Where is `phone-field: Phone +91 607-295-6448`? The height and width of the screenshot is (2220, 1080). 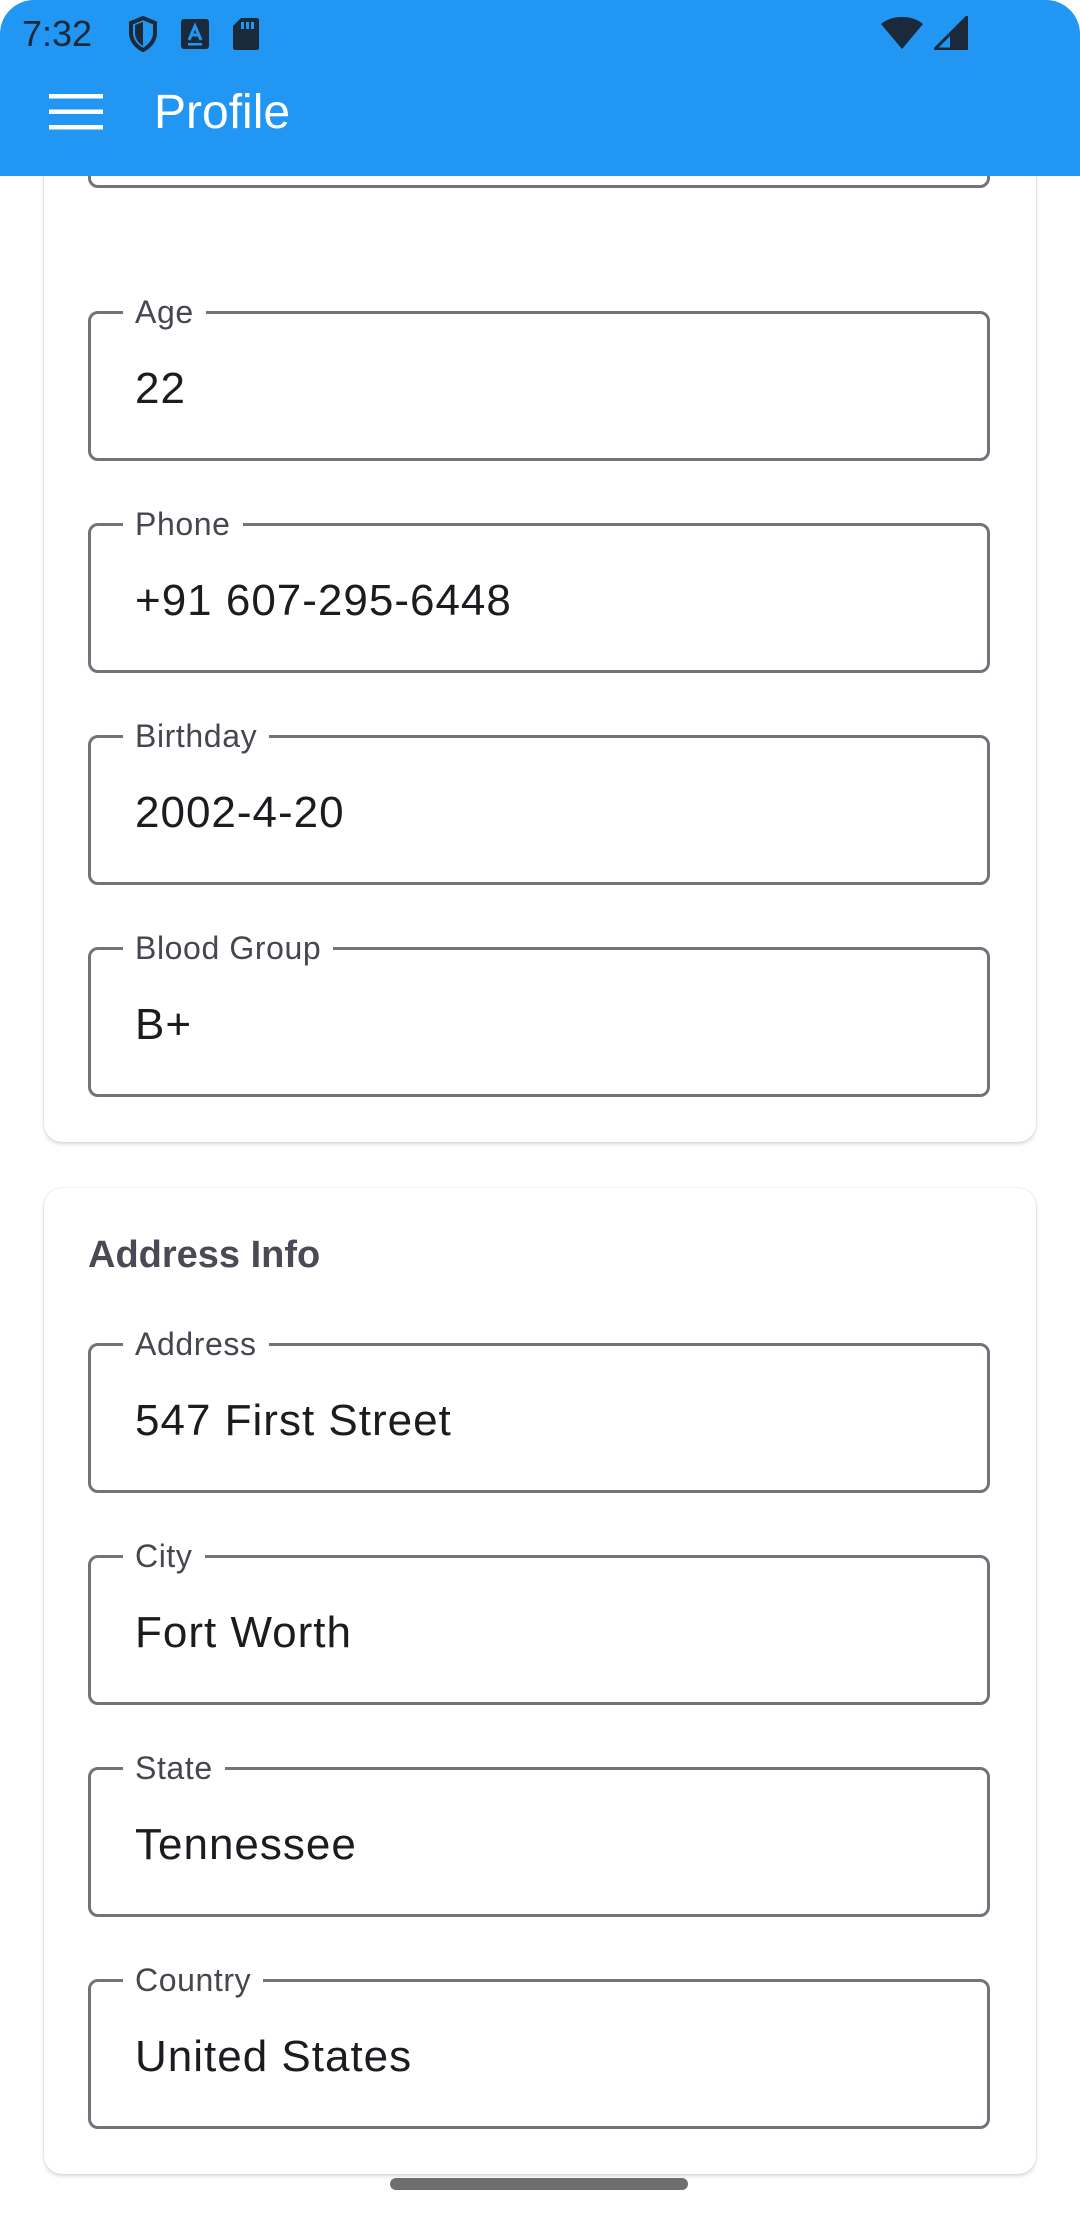 phone-field: Phone +91 607-295-6448 is located at coordinates (539, 587).